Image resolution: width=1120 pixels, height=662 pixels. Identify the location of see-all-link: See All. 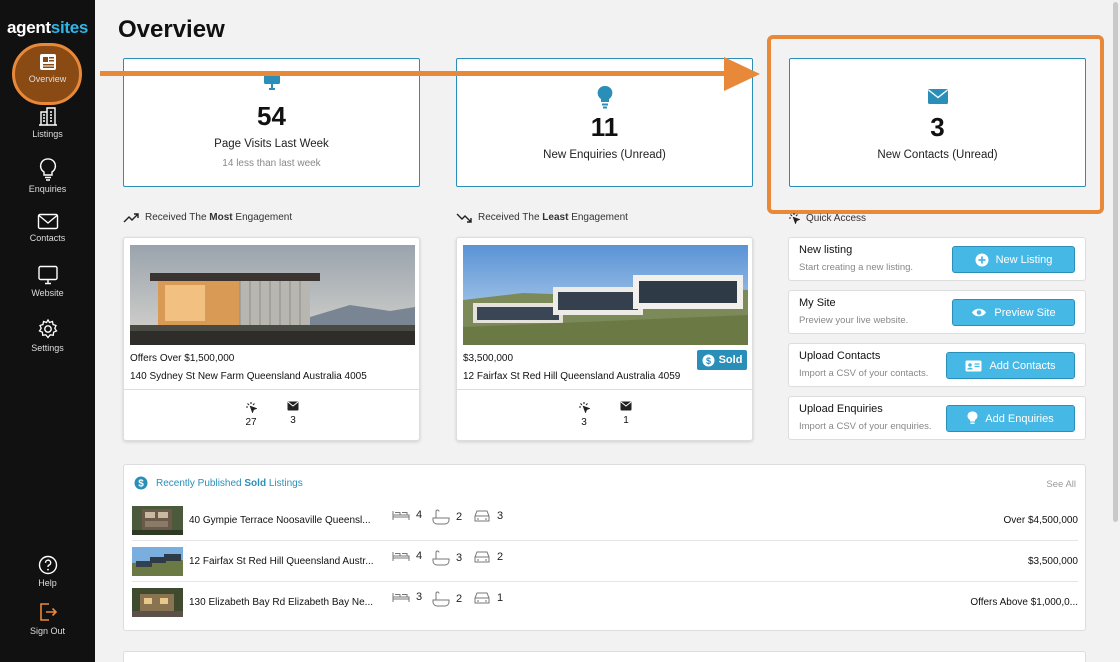
(1061, 484).